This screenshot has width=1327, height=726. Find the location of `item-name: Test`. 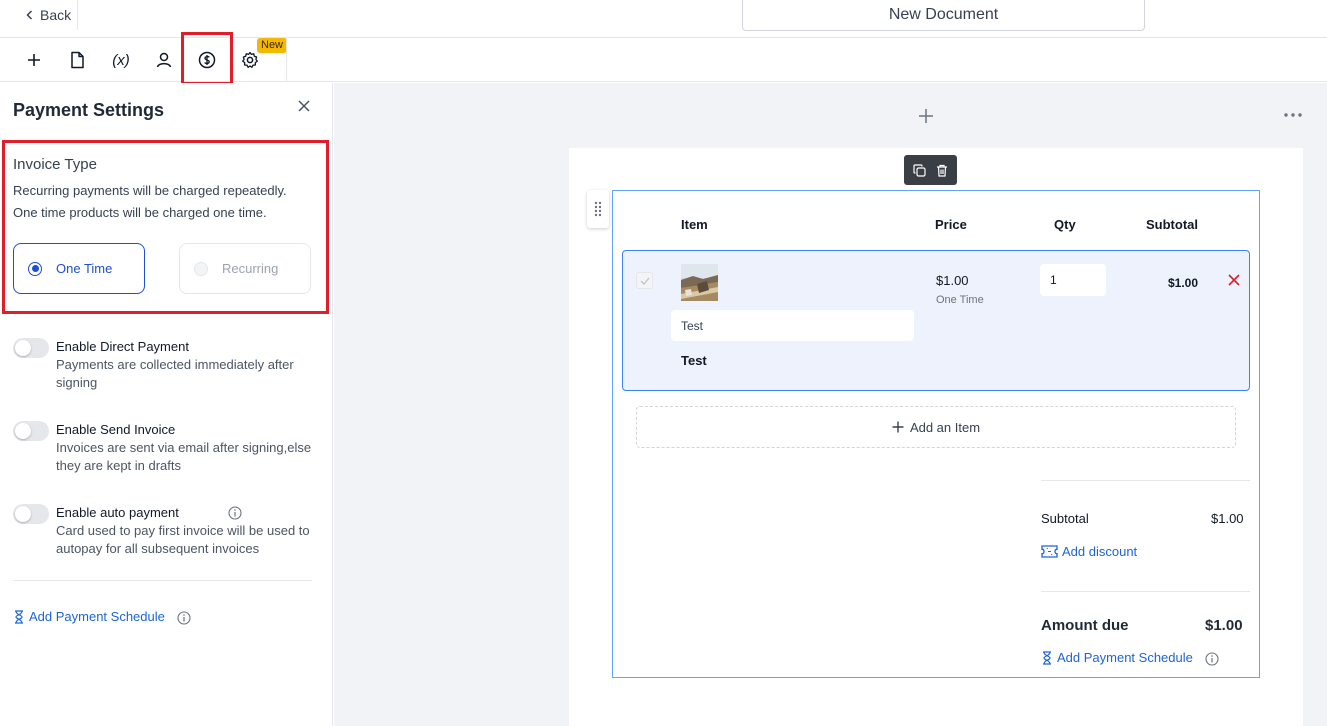

item-name: Test is located at coordinates (694, 360).